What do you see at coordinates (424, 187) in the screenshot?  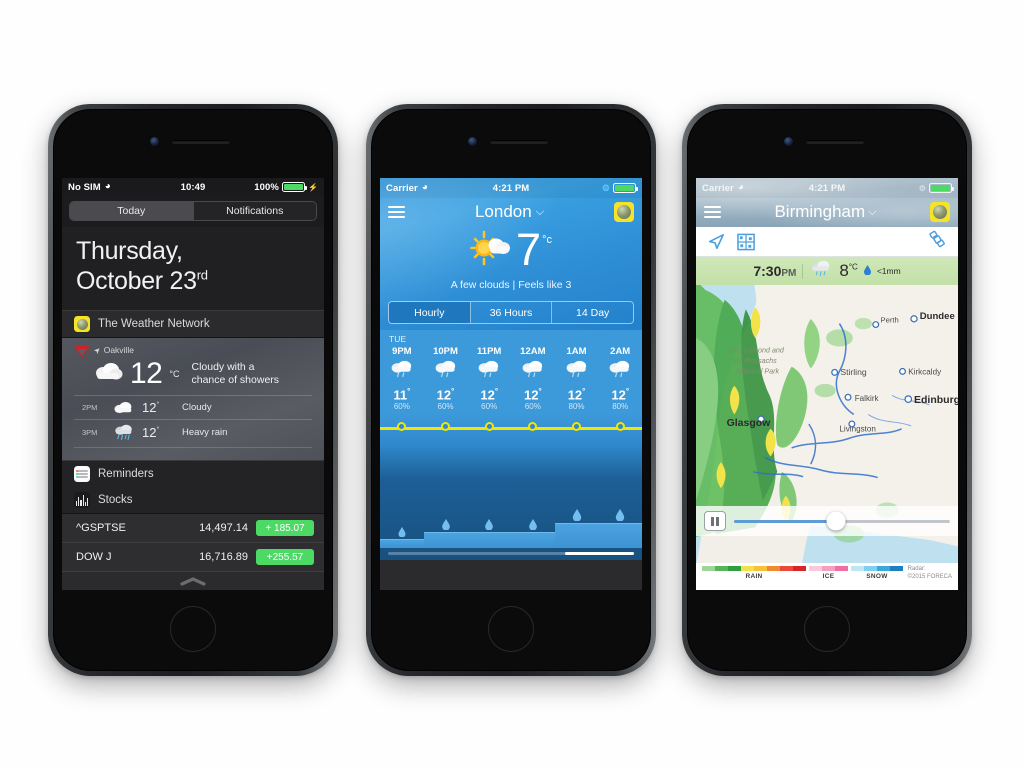 I see `wifi-icon: ◕` at bounding box center [424, 187].